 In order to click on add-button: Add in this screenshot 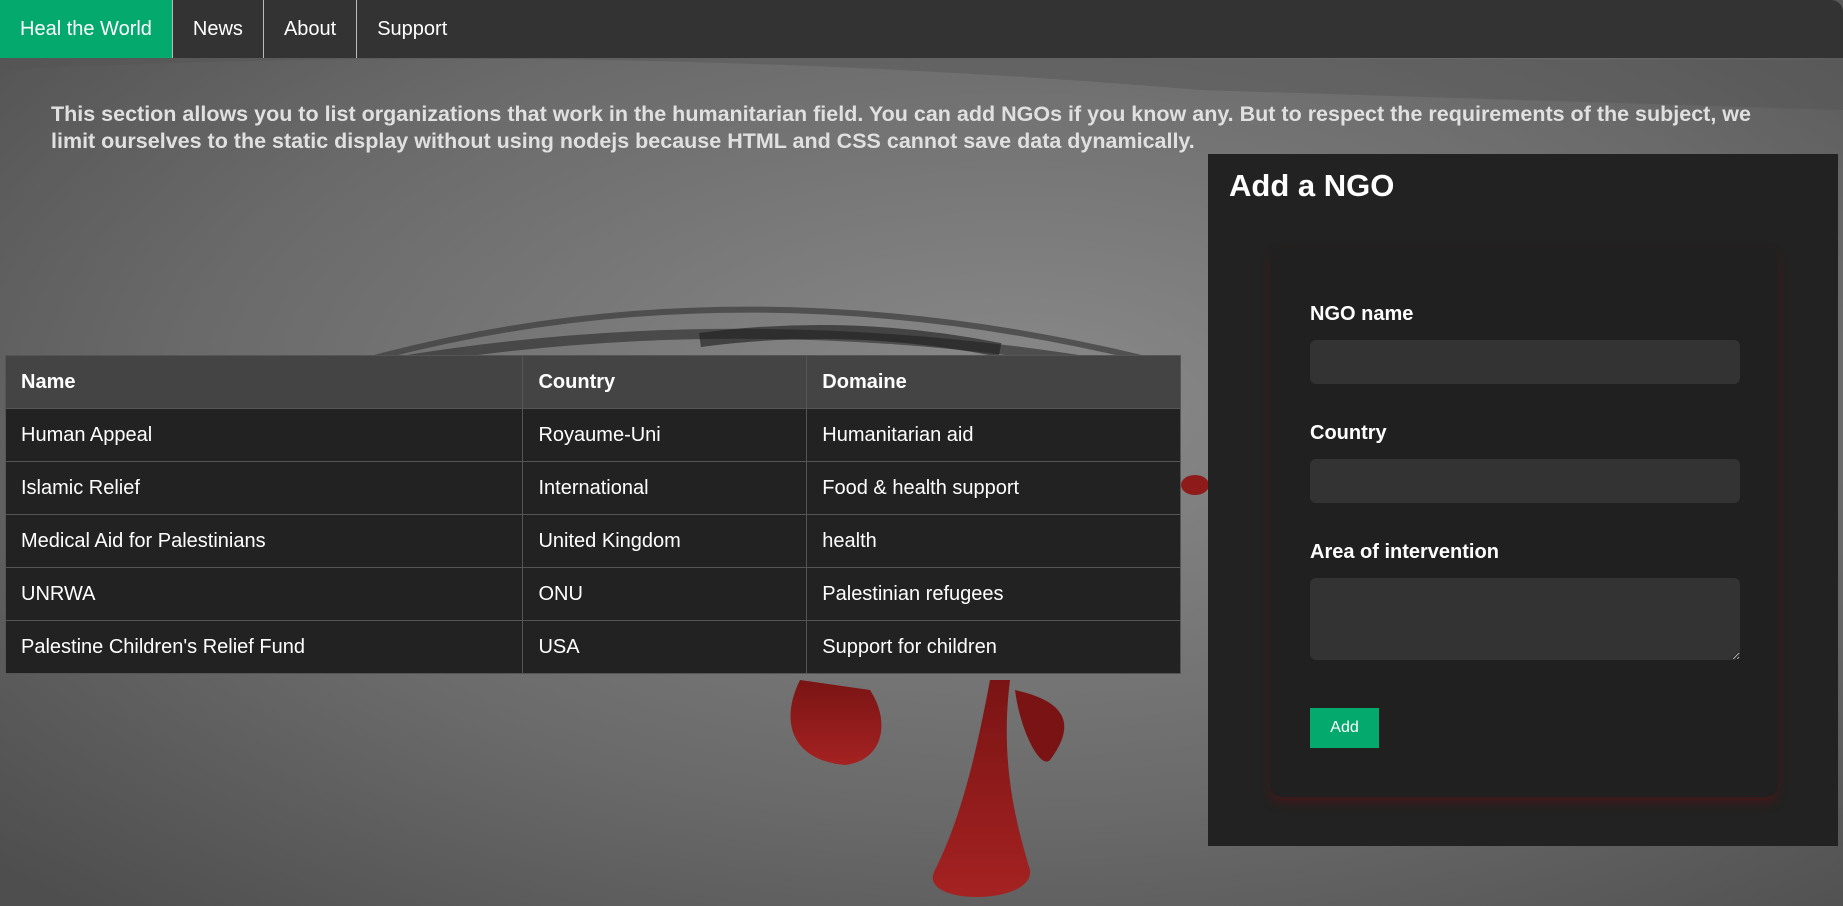, I will do `click(1344, 728)`.